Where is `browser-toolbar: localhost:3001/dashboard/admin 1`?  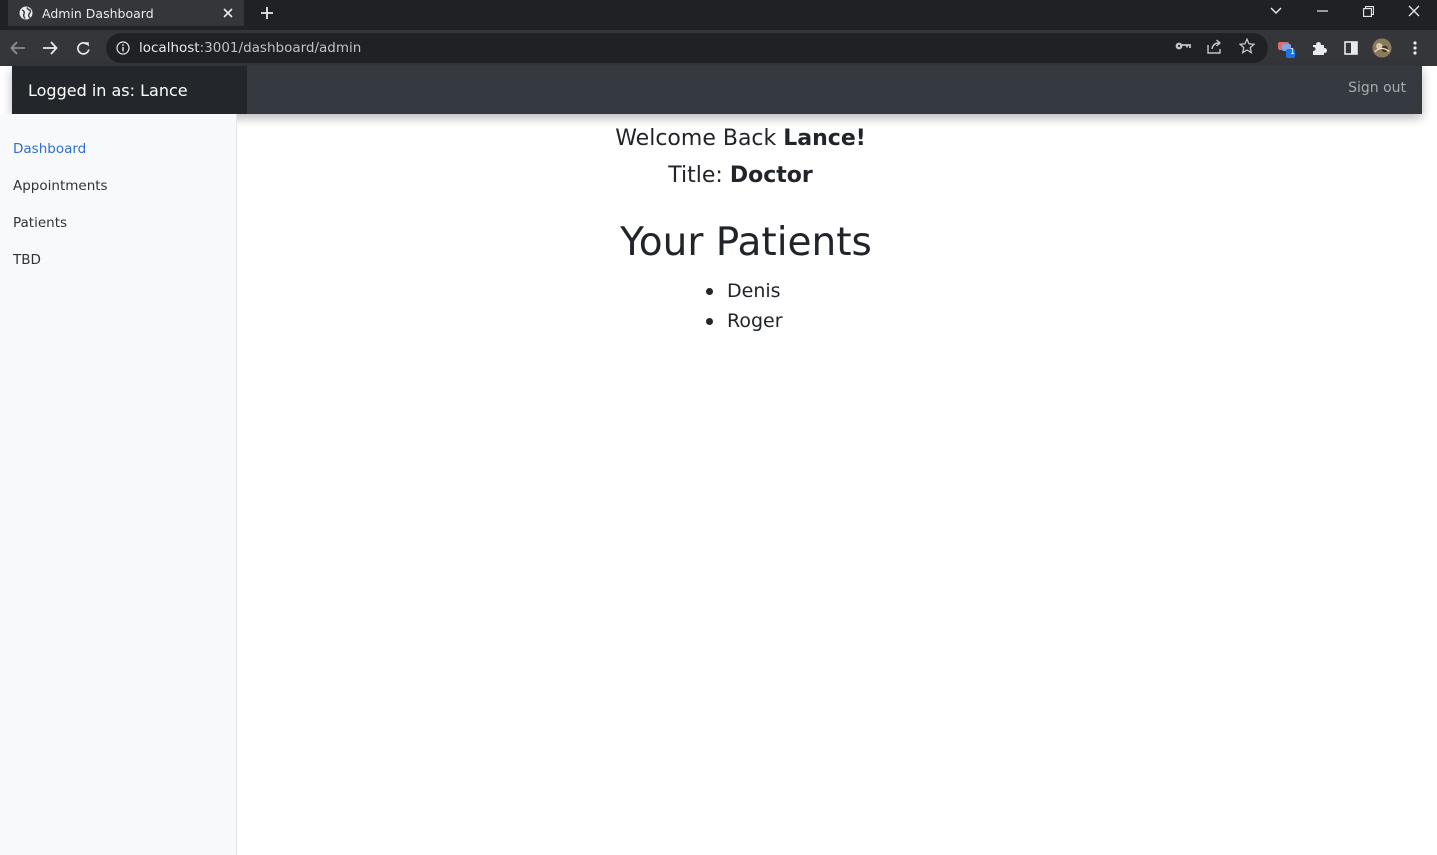 browser-toolbar: localhost:3001/dashboard/admin 1 is located at coordinates (718, 48).